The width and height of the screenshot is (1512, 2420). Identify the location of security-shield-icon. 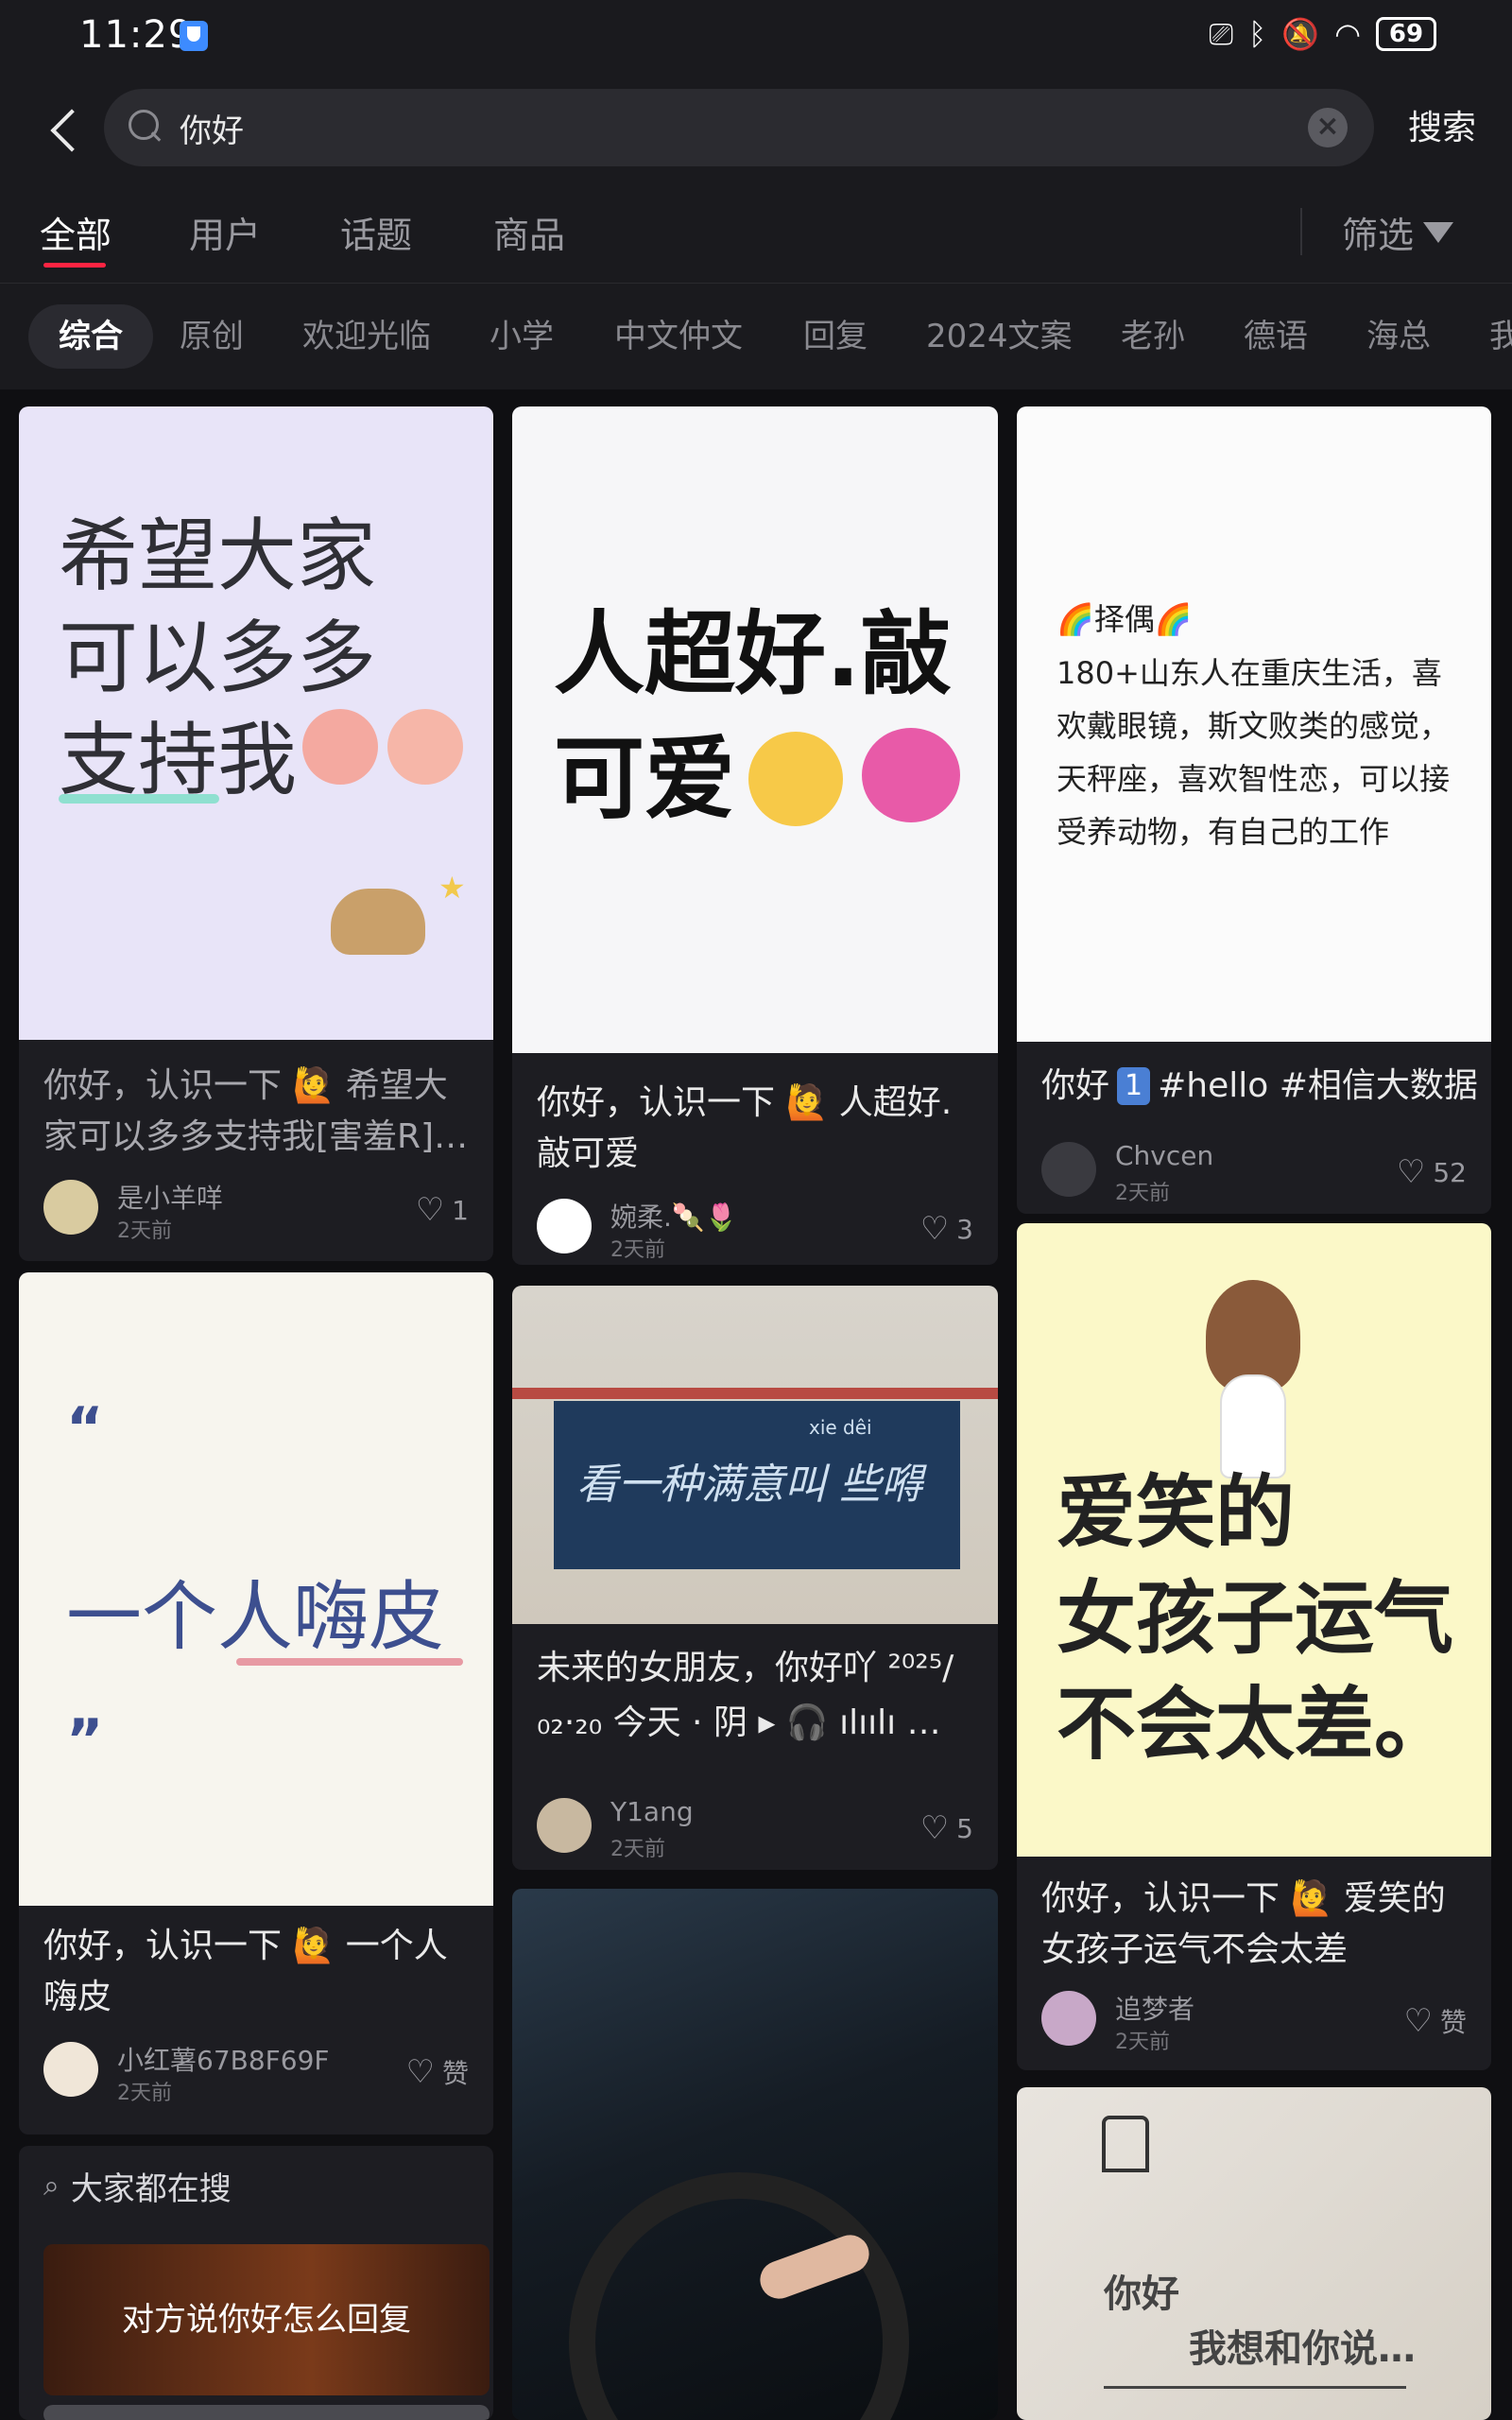
(194, 36).